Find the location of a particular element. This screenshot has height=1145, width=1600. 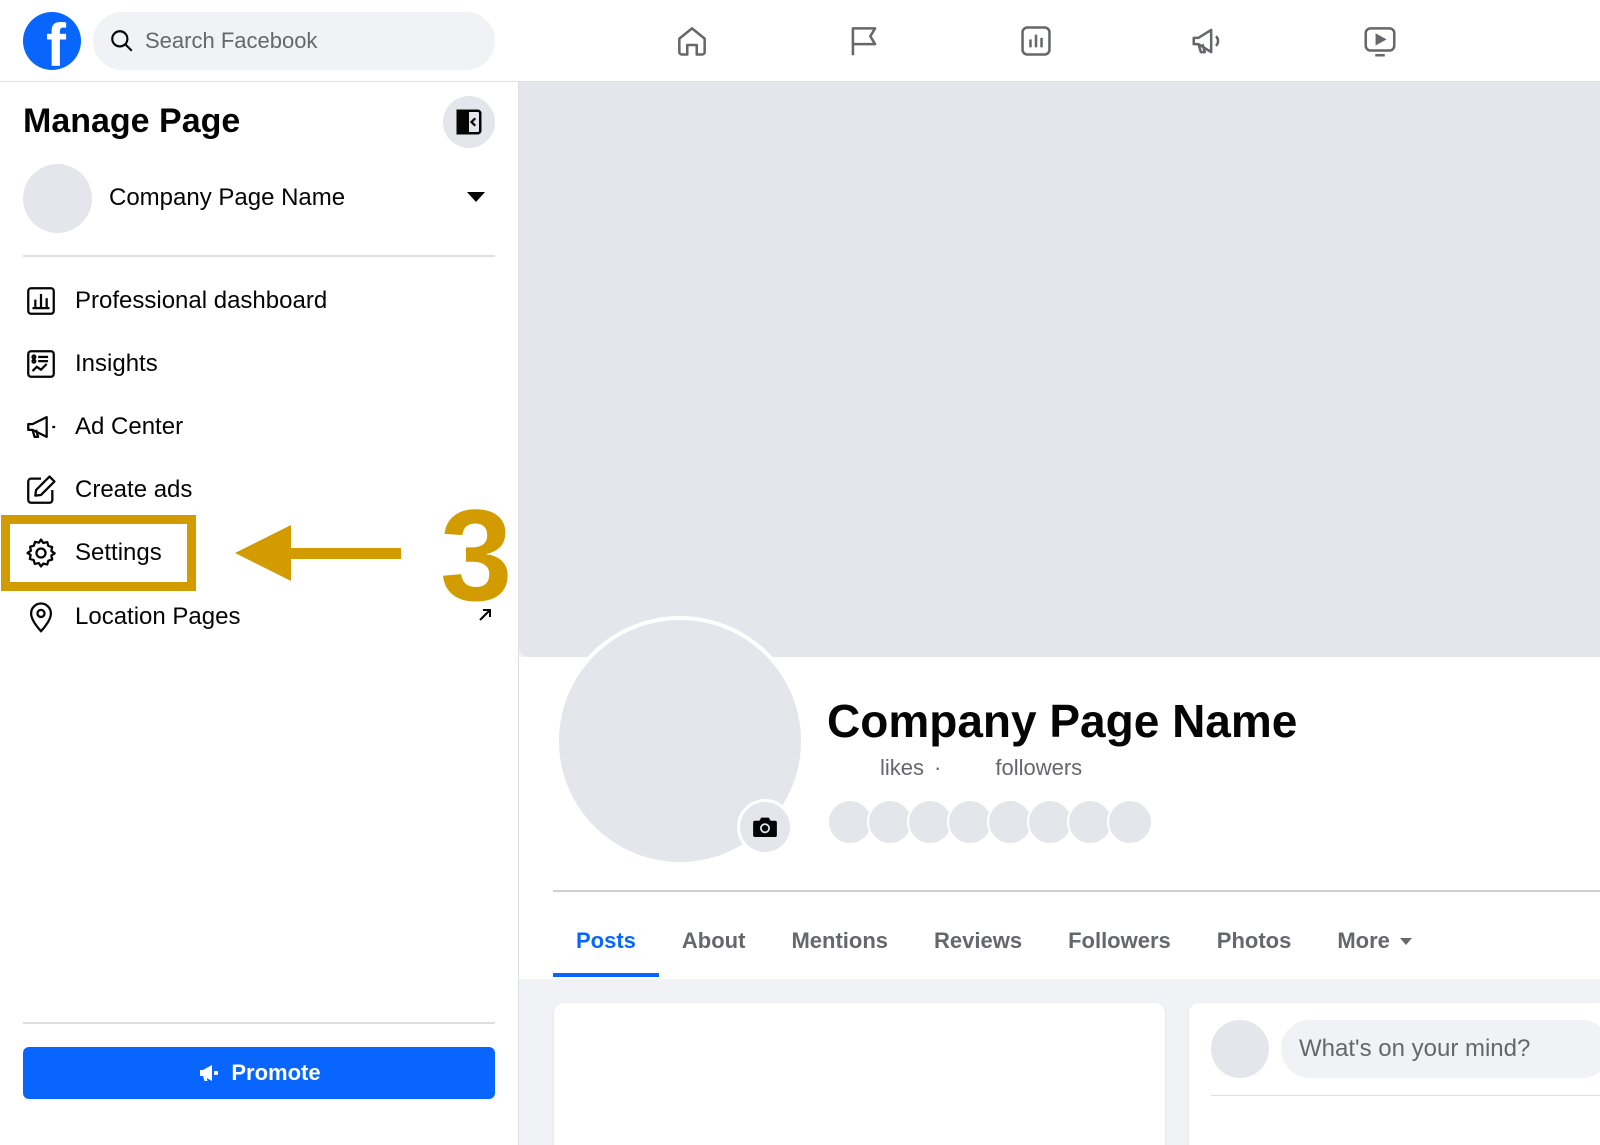

page-switcher-name: Company Page Name is located at coordinates (227, 197).